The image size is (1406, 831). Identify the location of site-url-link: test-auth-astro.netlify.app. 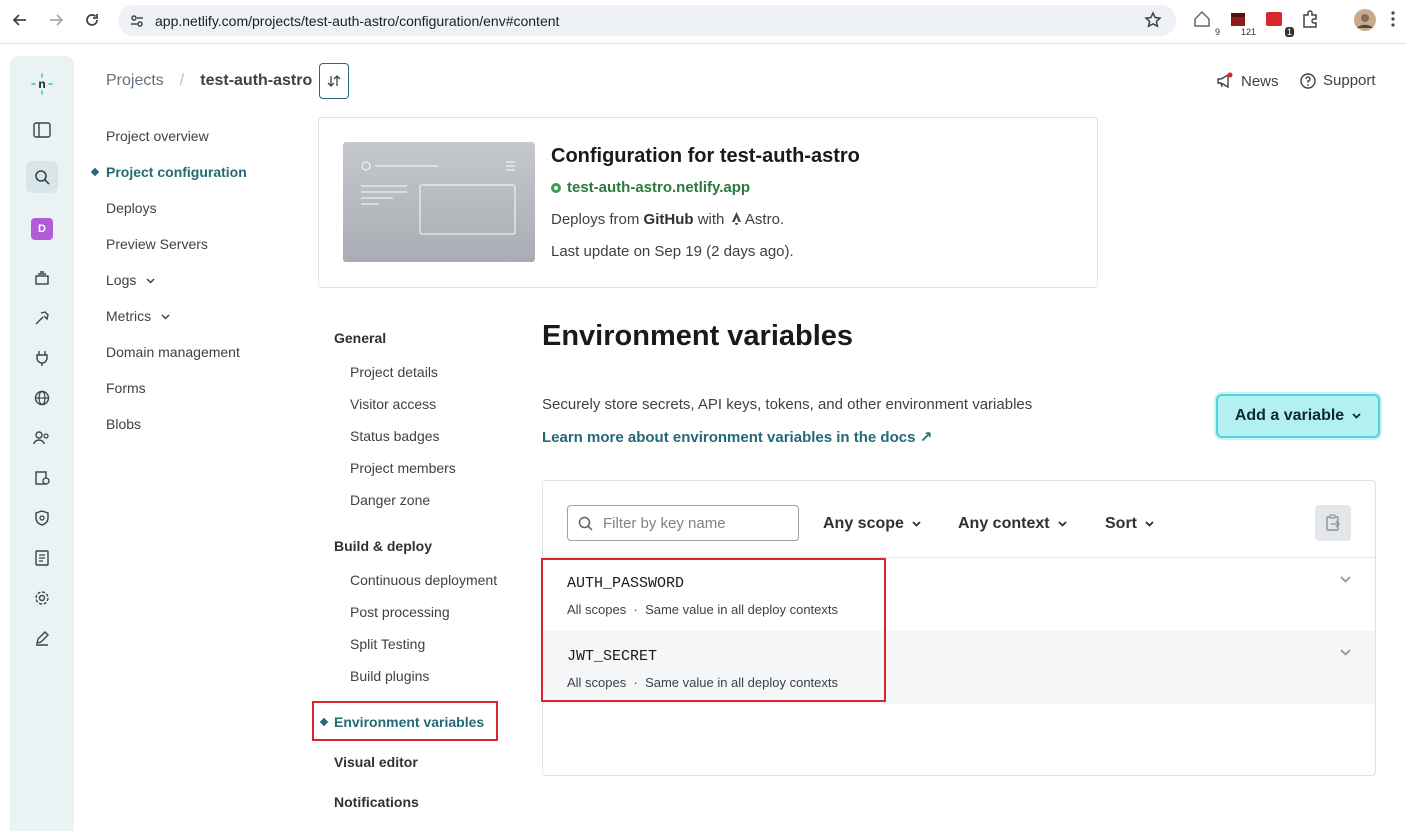
(650, 187).